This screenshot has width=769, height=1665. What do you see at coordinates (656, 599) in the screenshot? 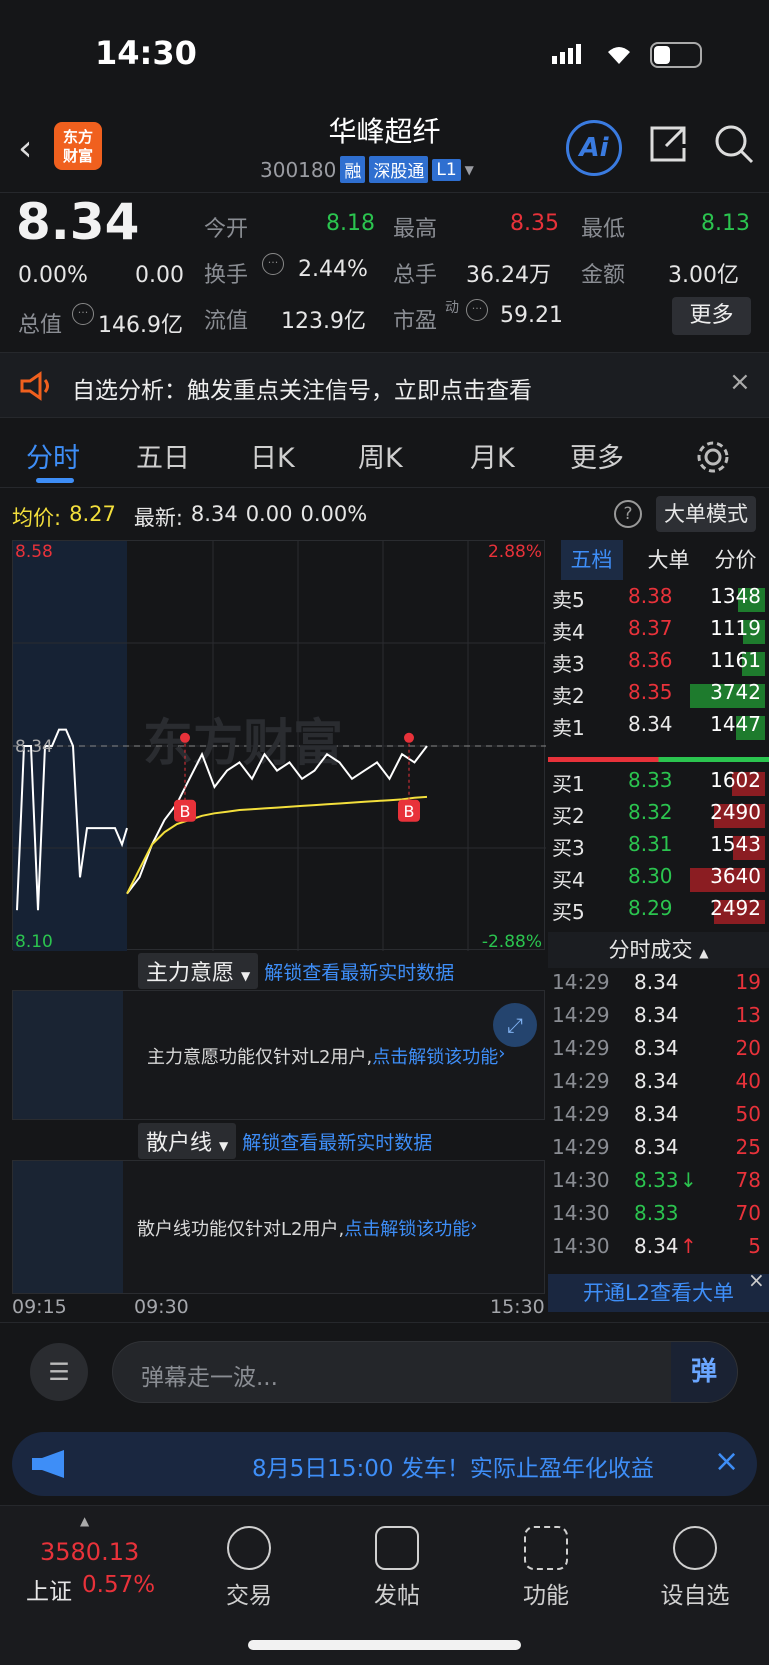
I see `ask-row: 卖5 8.38 1348` at bounding box center [656, 599].